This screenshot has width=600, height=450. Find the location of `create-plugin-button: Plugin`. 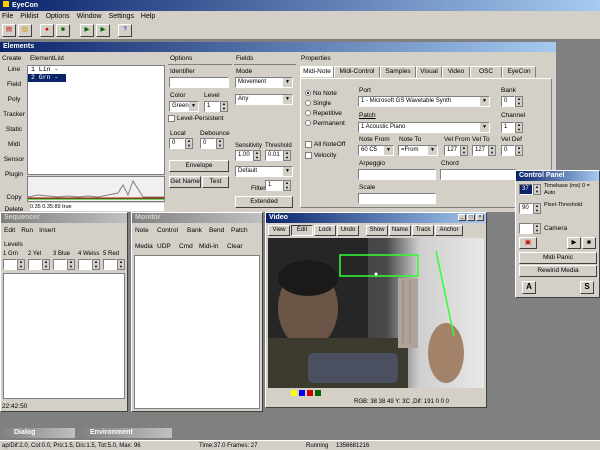

create-plugin-button: Plugin is located at coordinates (14, 175).